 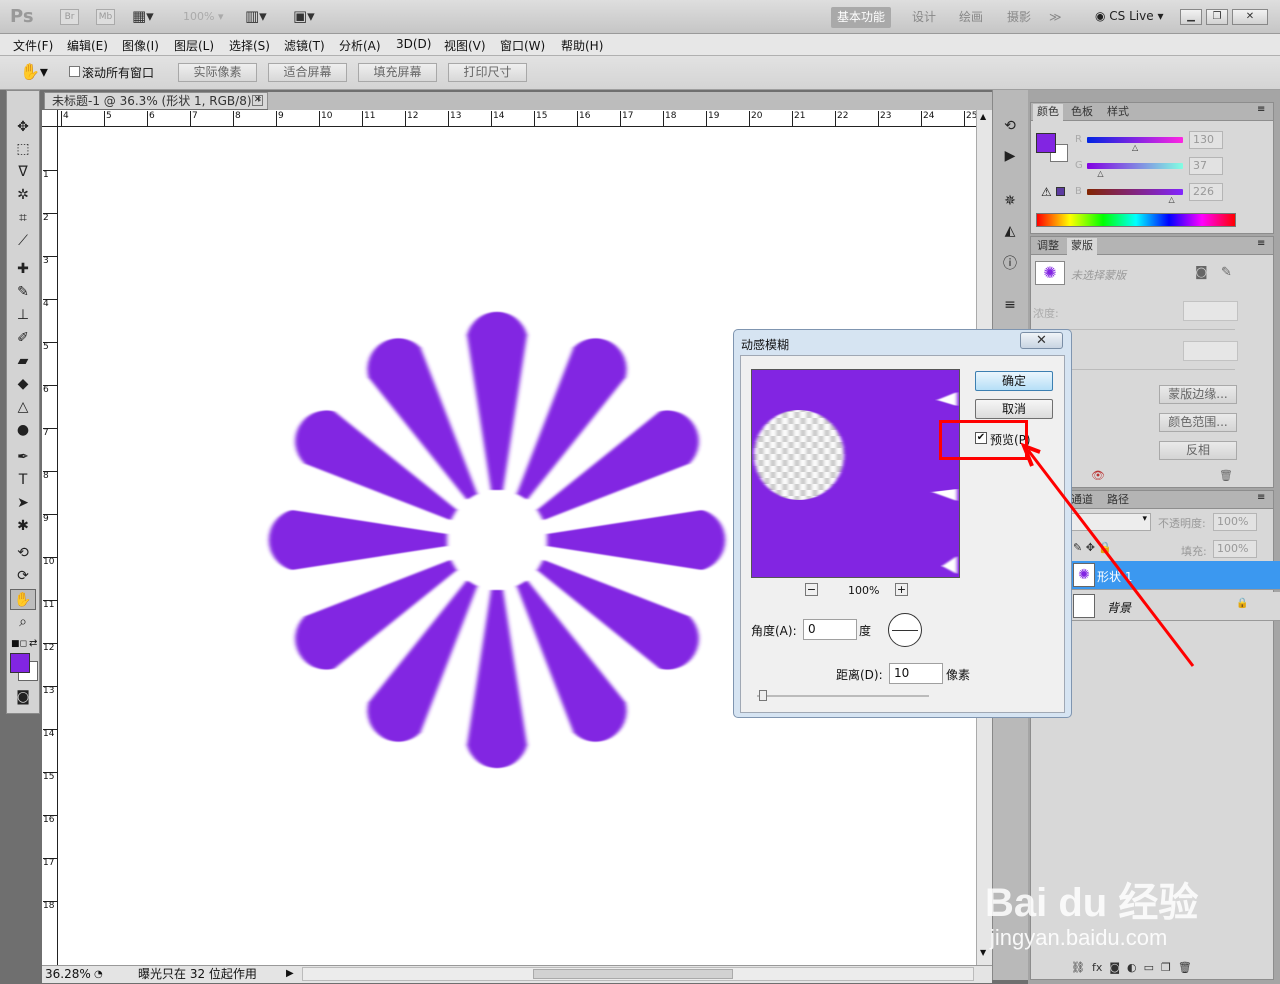 What do you see at coordinates (763, 695) in the screenshot?
I see `distance-slider-thumb` at bounding box center [763, 695].